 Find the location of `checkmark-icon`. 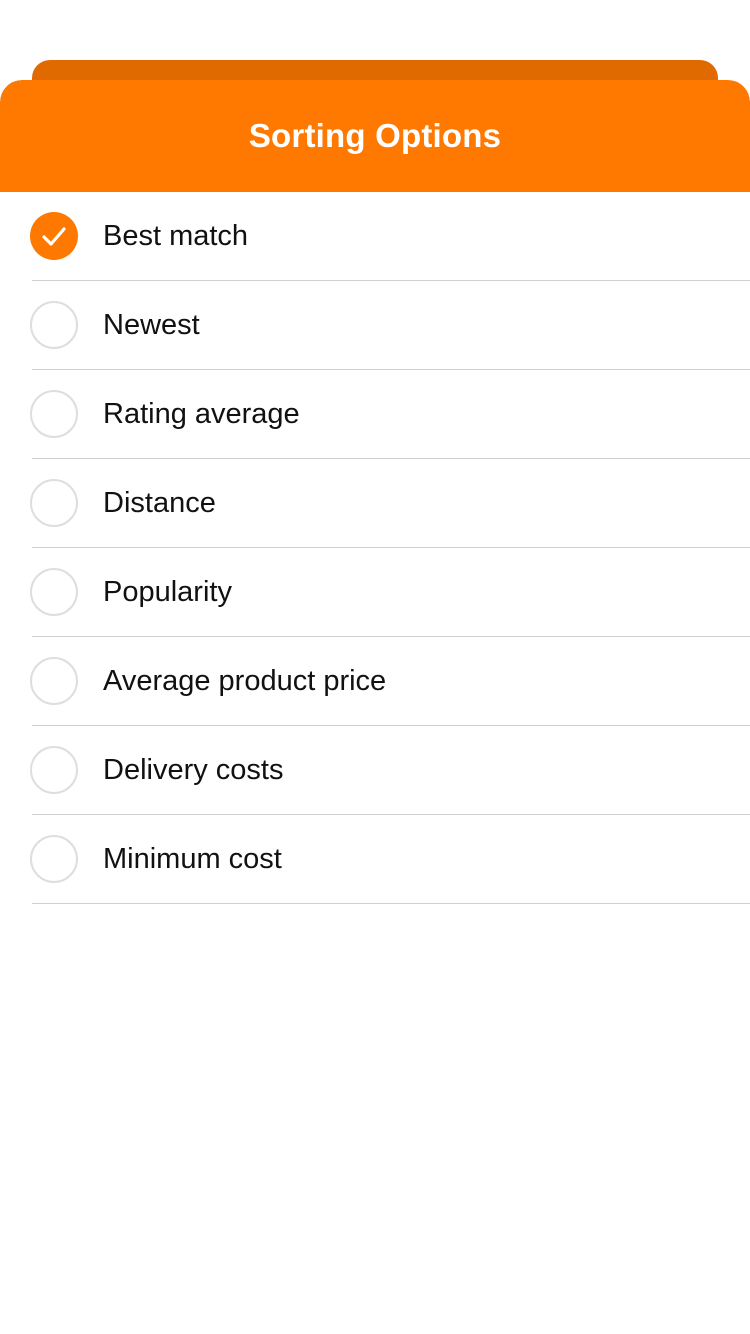

checkmark-icon is located at coordinates (54, 236).